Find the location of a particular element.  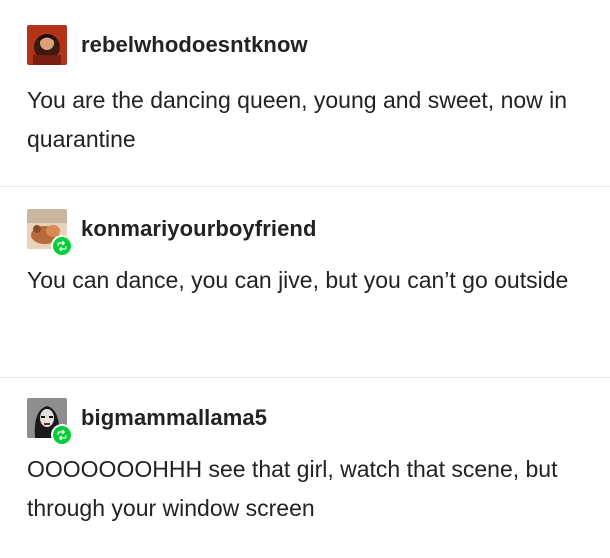

username: konmariyourboyfriend is located at coordinates (198, 229).